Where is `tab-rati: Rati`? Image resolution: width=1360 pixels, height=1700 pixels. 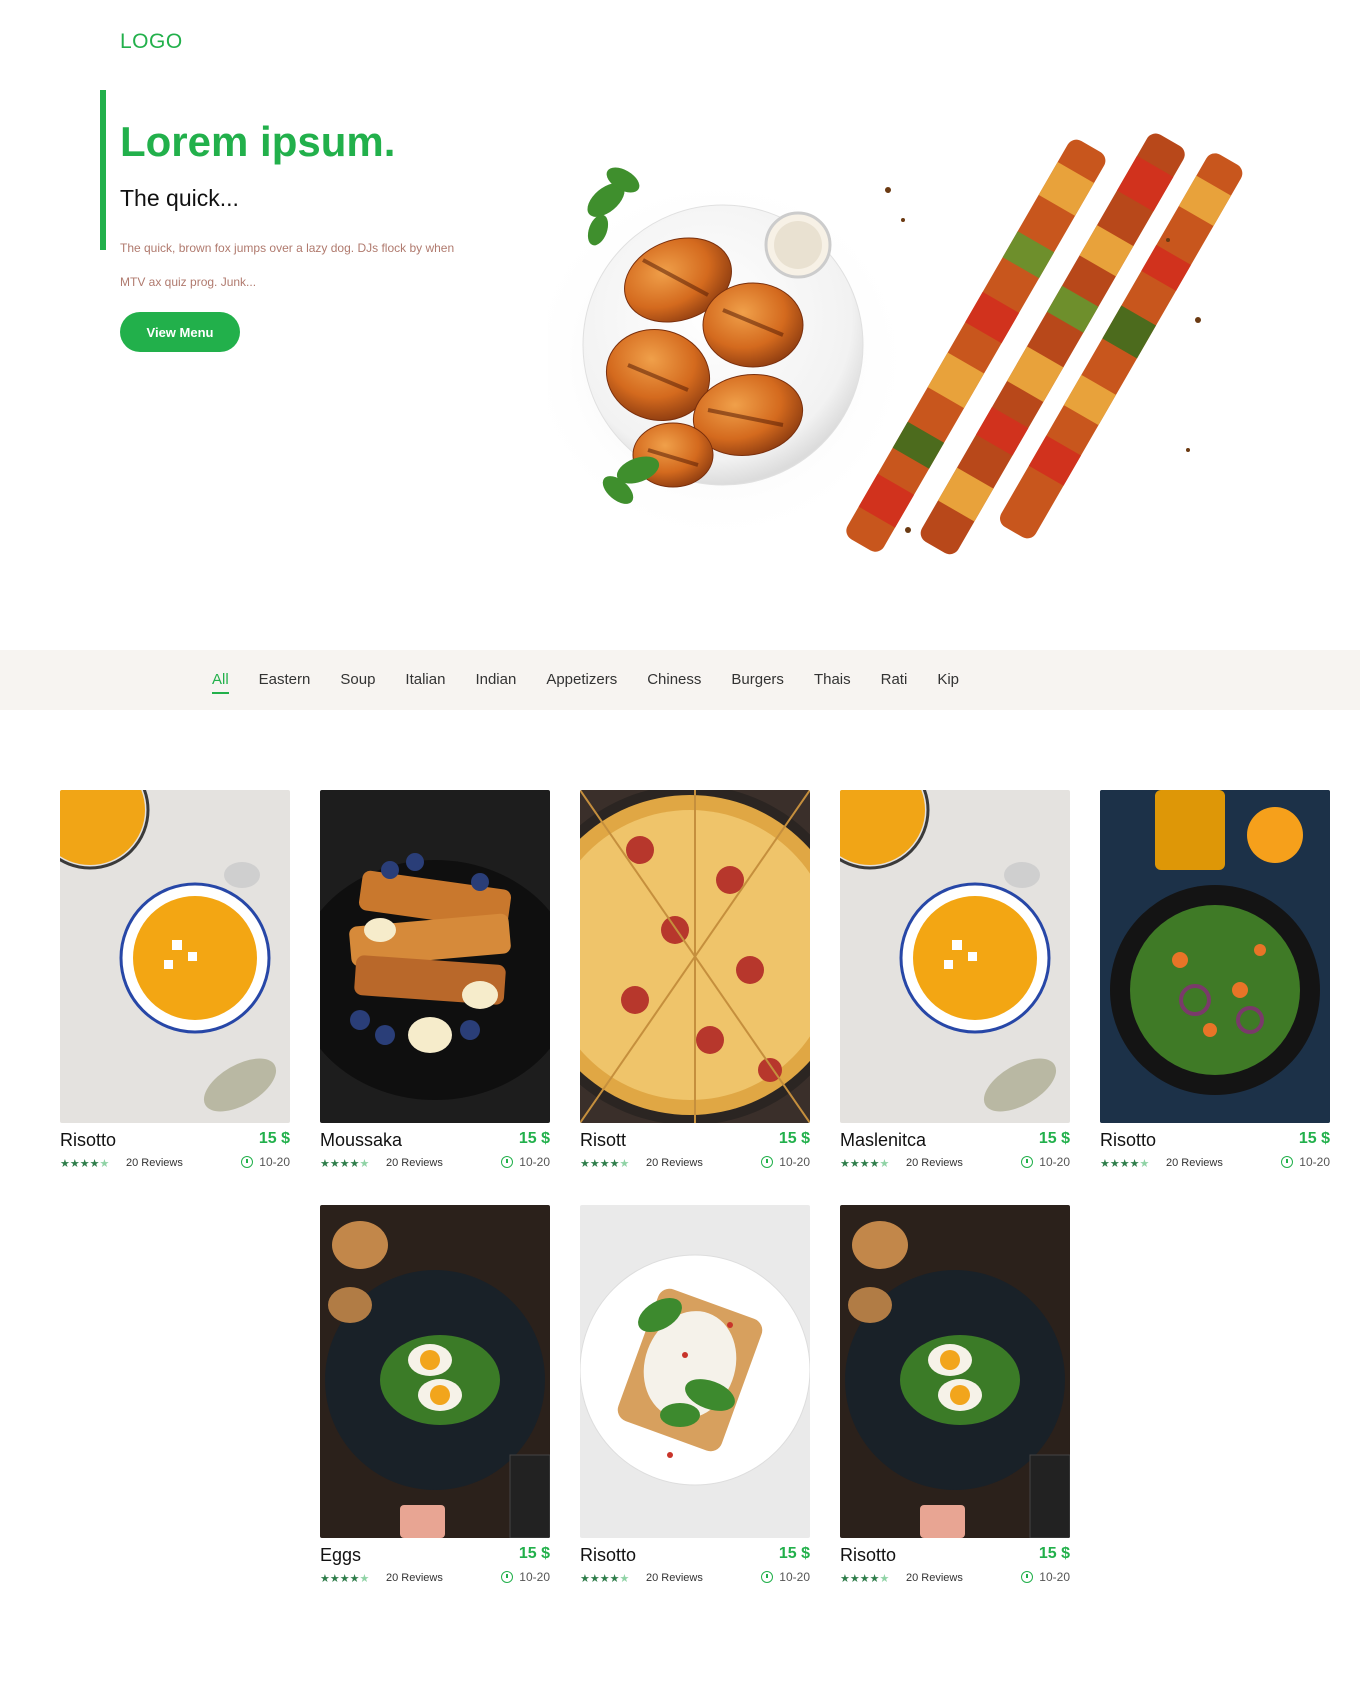 tab-rati: Rati is located at coordinates (894, 680).